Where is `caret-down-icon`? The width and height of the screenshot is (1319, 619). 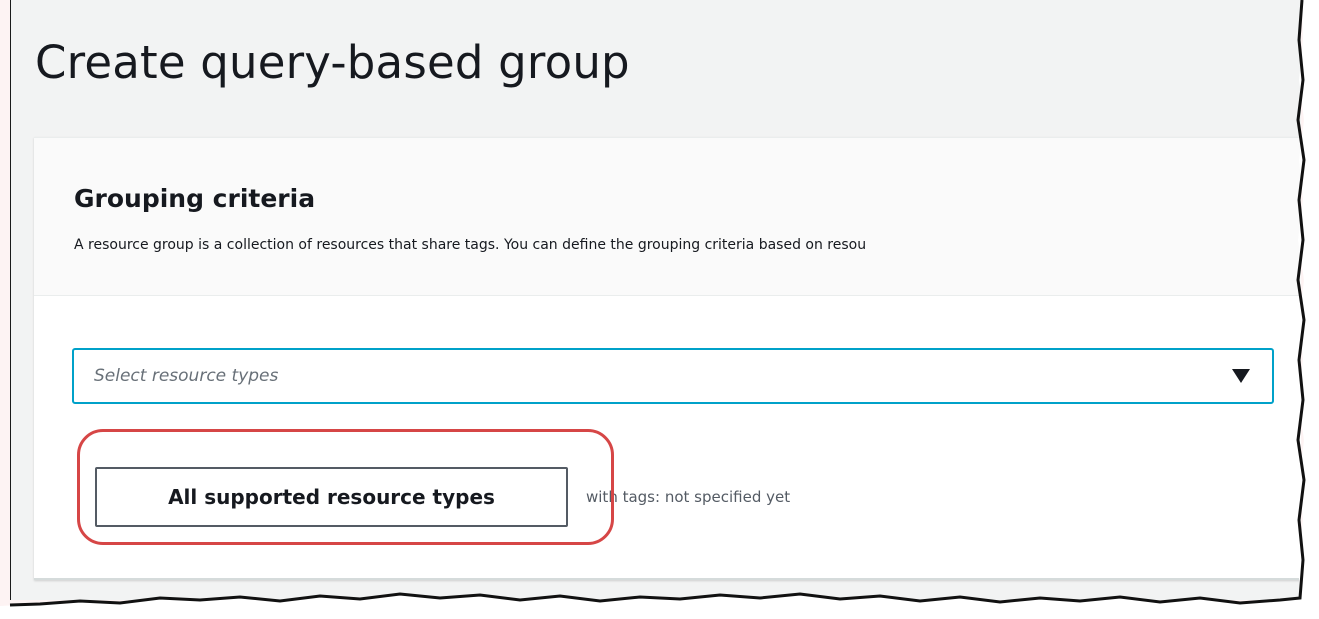
caret-down-icon is located at coordinates (1241, 376).